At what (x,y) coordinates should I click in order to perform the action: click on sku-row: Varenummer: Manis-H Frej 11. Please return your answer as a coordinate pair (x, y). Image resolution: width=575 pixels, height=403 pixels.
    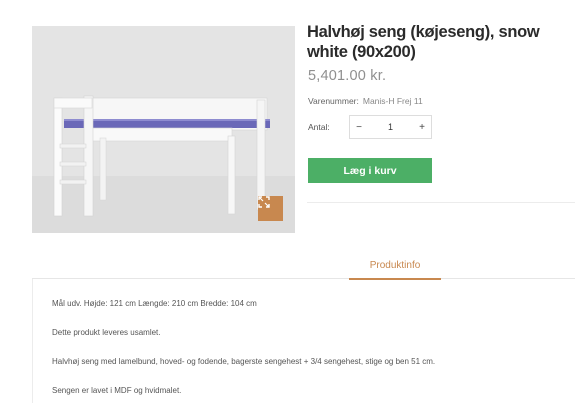
    Looking at the image, I should click on (365, 101).